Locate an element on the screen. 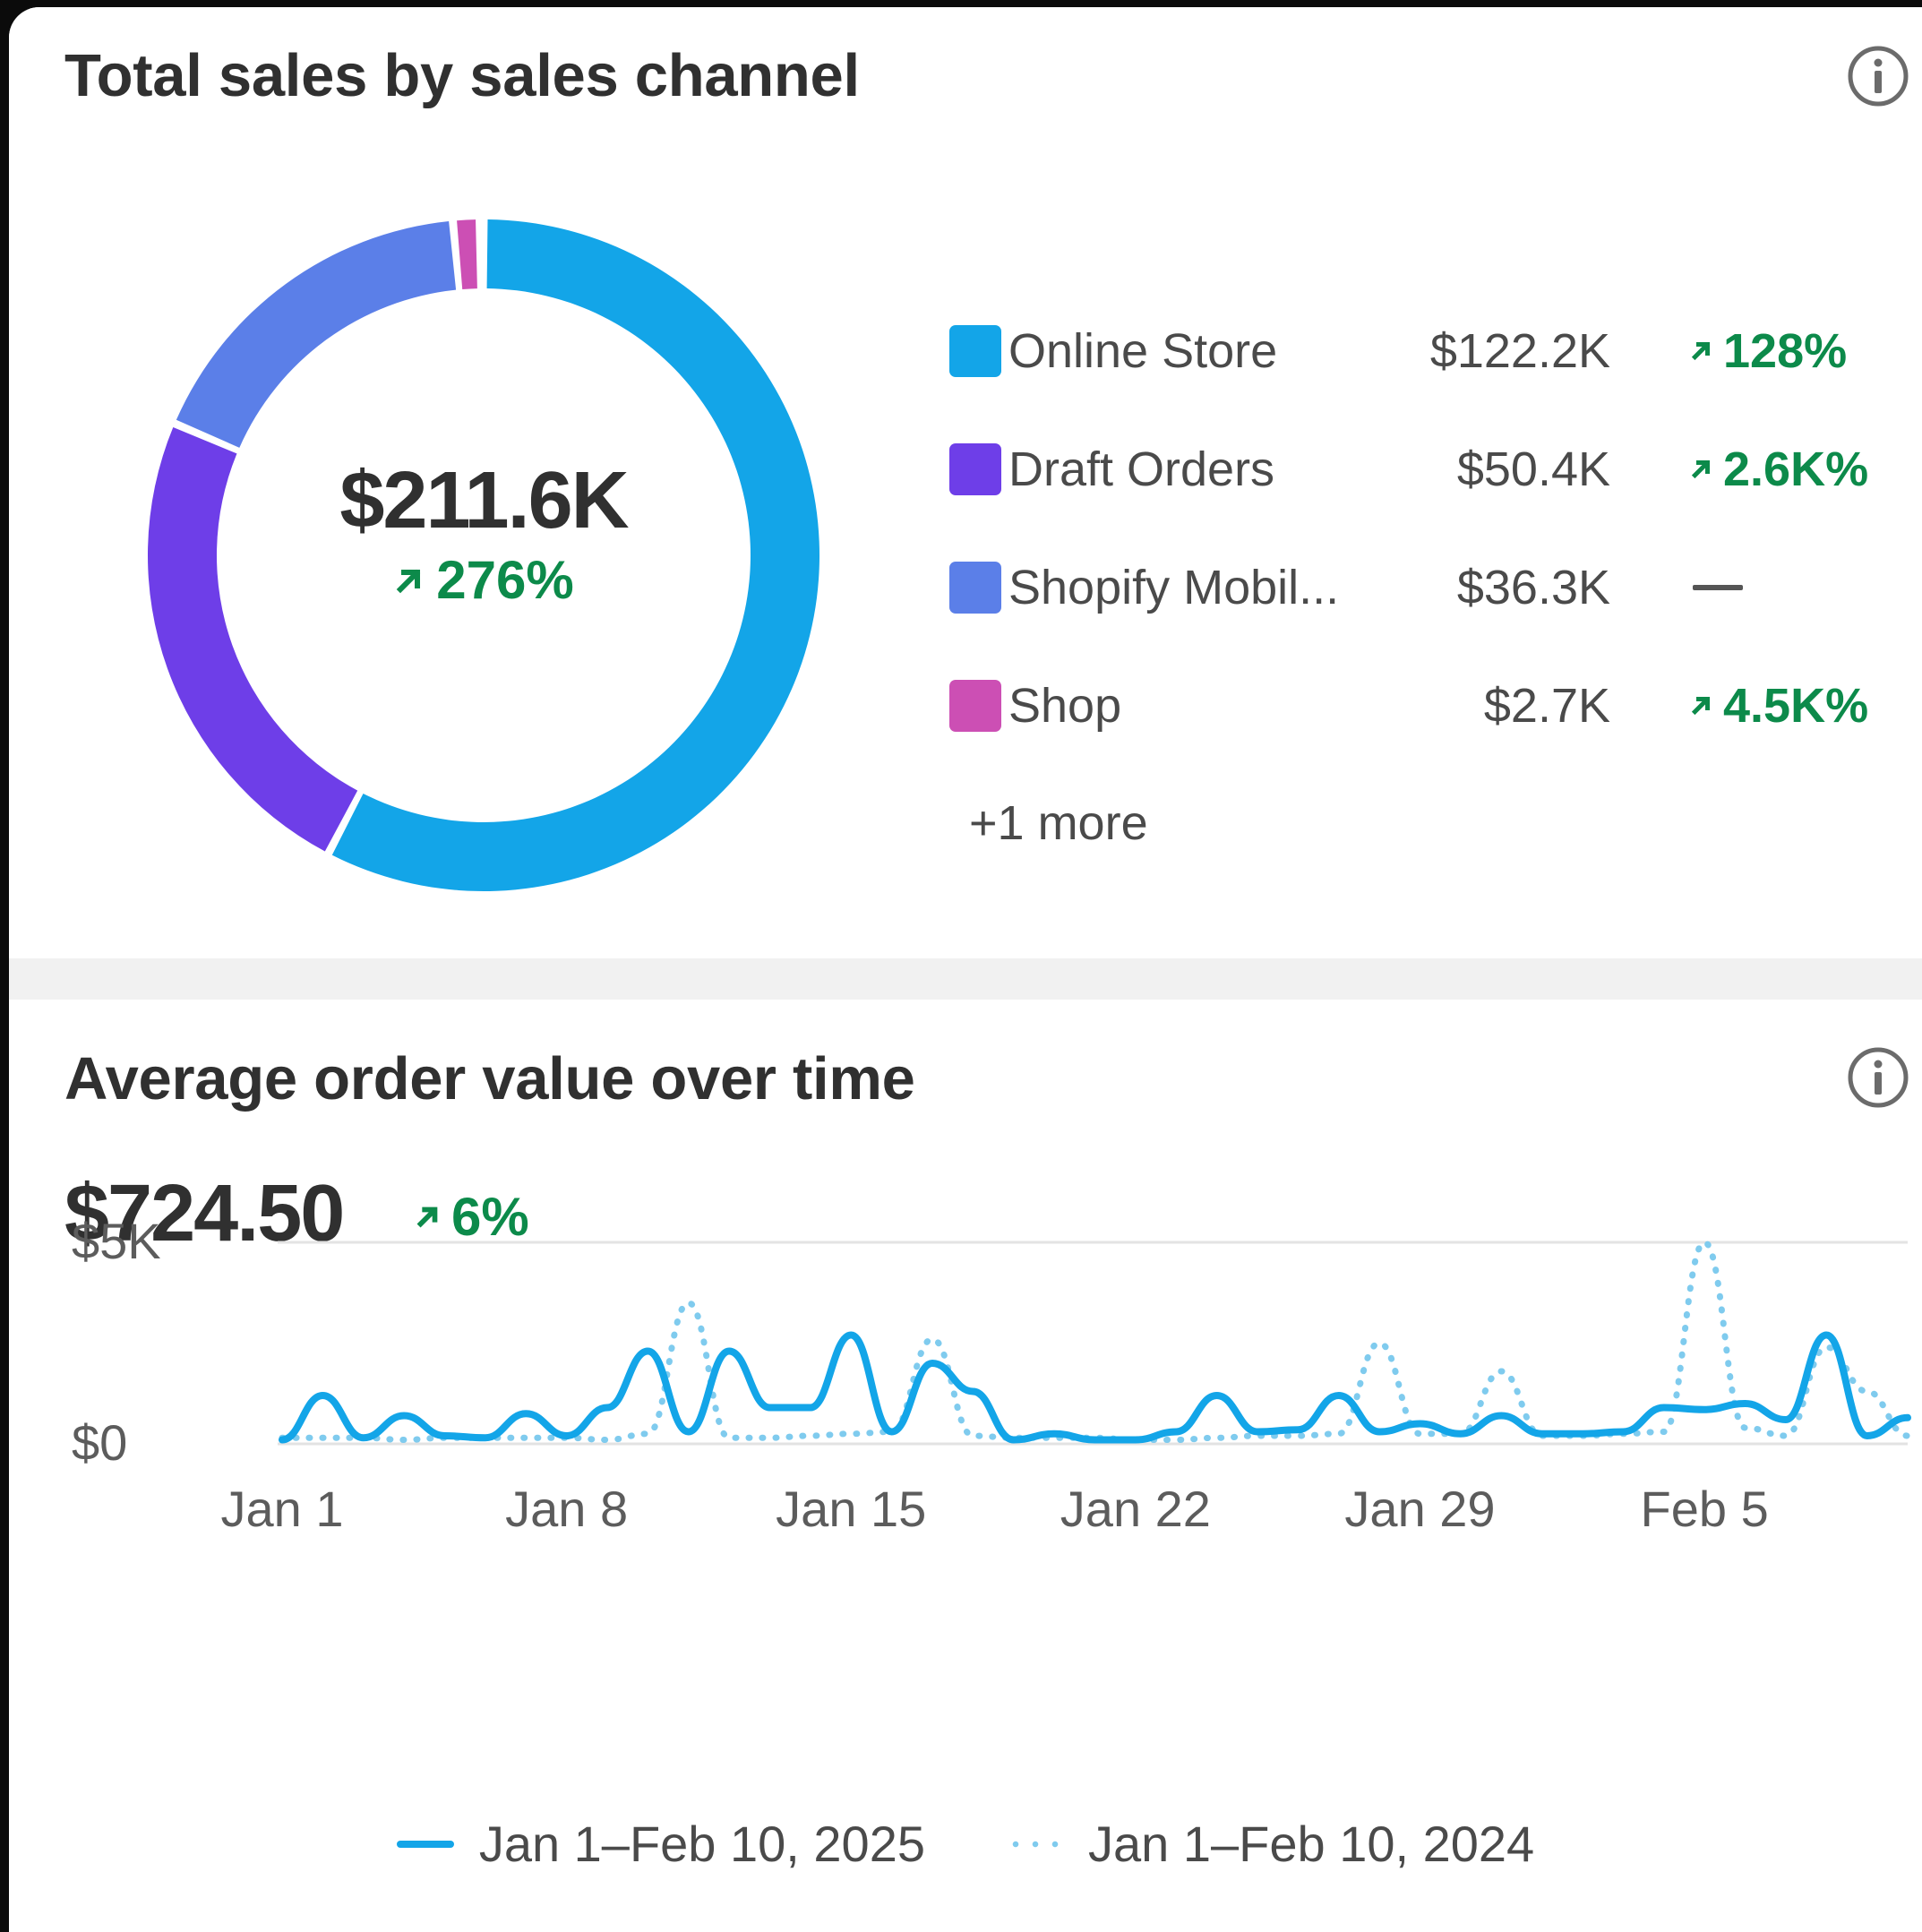 Image resolution: width=1922 pixels, height=1932 pixels. legend-item-previous: Jan 1–Feb 10, 2024 is located at coordinates (1270, 1844).